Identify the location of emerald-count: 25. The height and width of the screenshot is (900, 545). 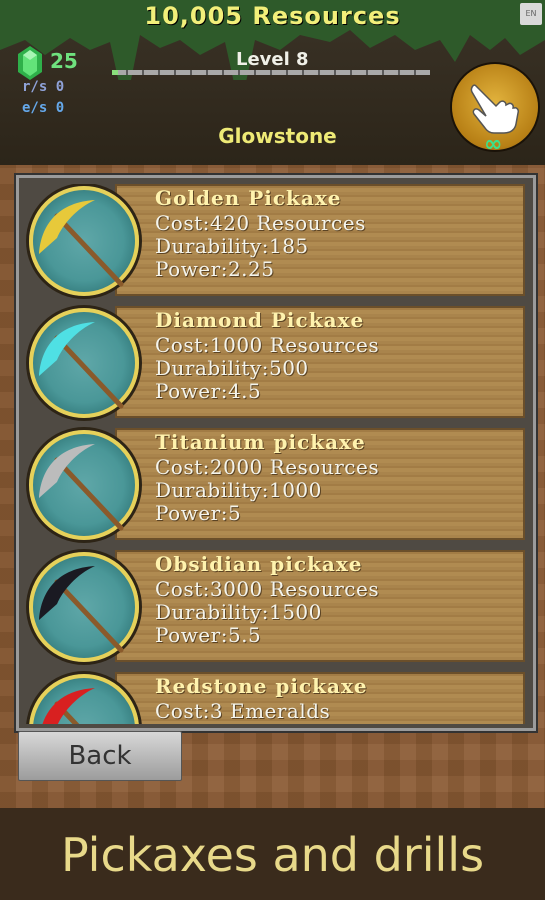
(64, 61).